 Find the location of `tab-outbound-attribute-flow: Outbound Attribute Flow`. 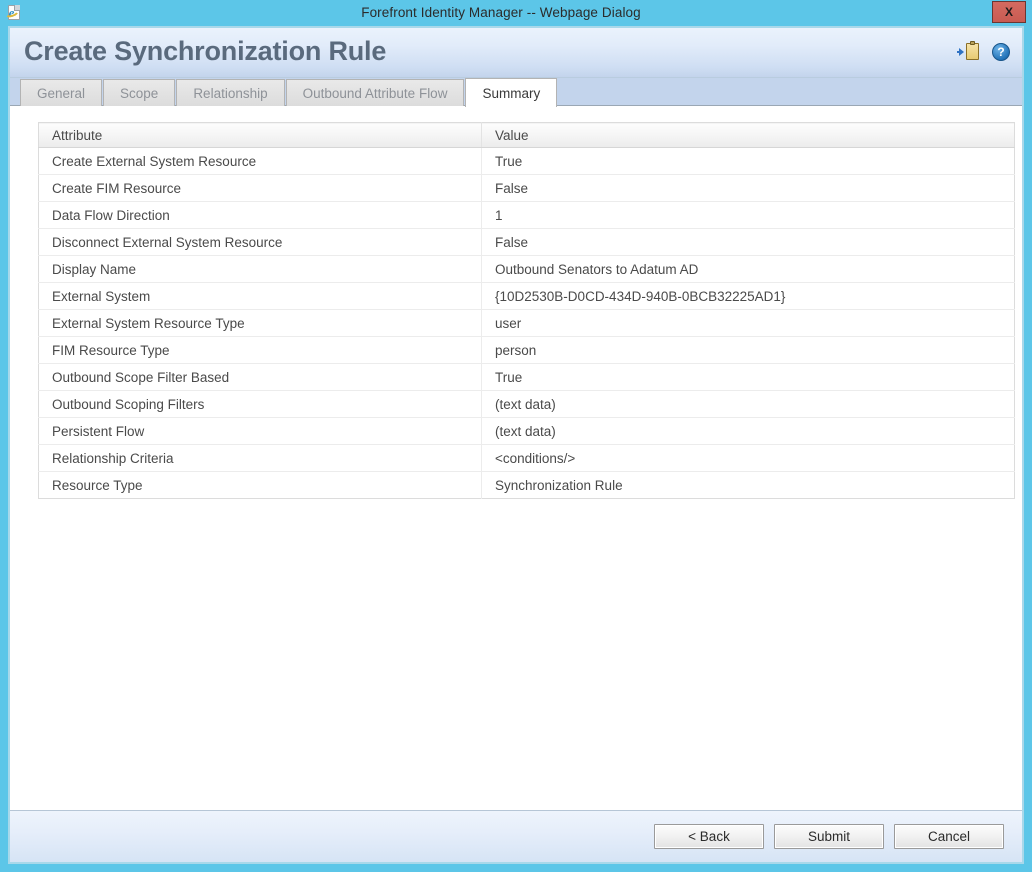

tab-outbound-attribute-flow: Outbound Attribute Flow is located at coordinates (375, 92).